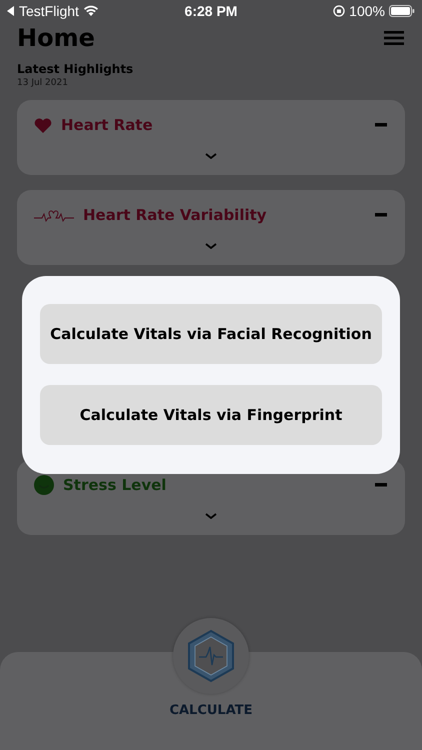  Describe the element at coordinates (49, 11) in the screenshot. I see `back-app-link: TestFlight` at that location.